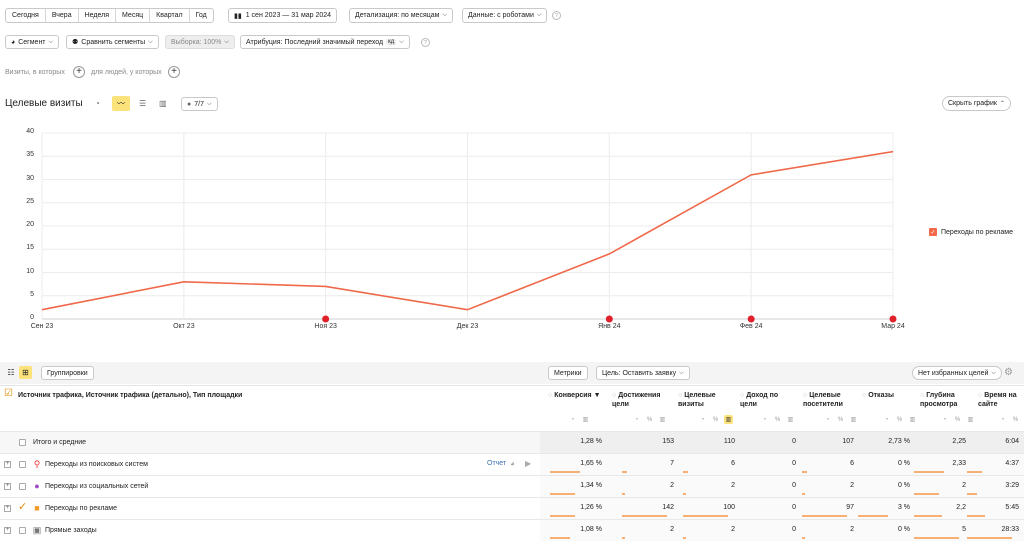 The height and width of the screenshot is (542, 1024). Describe the element at coordinates (957, 373) in the screenshot. I see `favorite-goals-button: Нет избранных целей ⌵` at that location.